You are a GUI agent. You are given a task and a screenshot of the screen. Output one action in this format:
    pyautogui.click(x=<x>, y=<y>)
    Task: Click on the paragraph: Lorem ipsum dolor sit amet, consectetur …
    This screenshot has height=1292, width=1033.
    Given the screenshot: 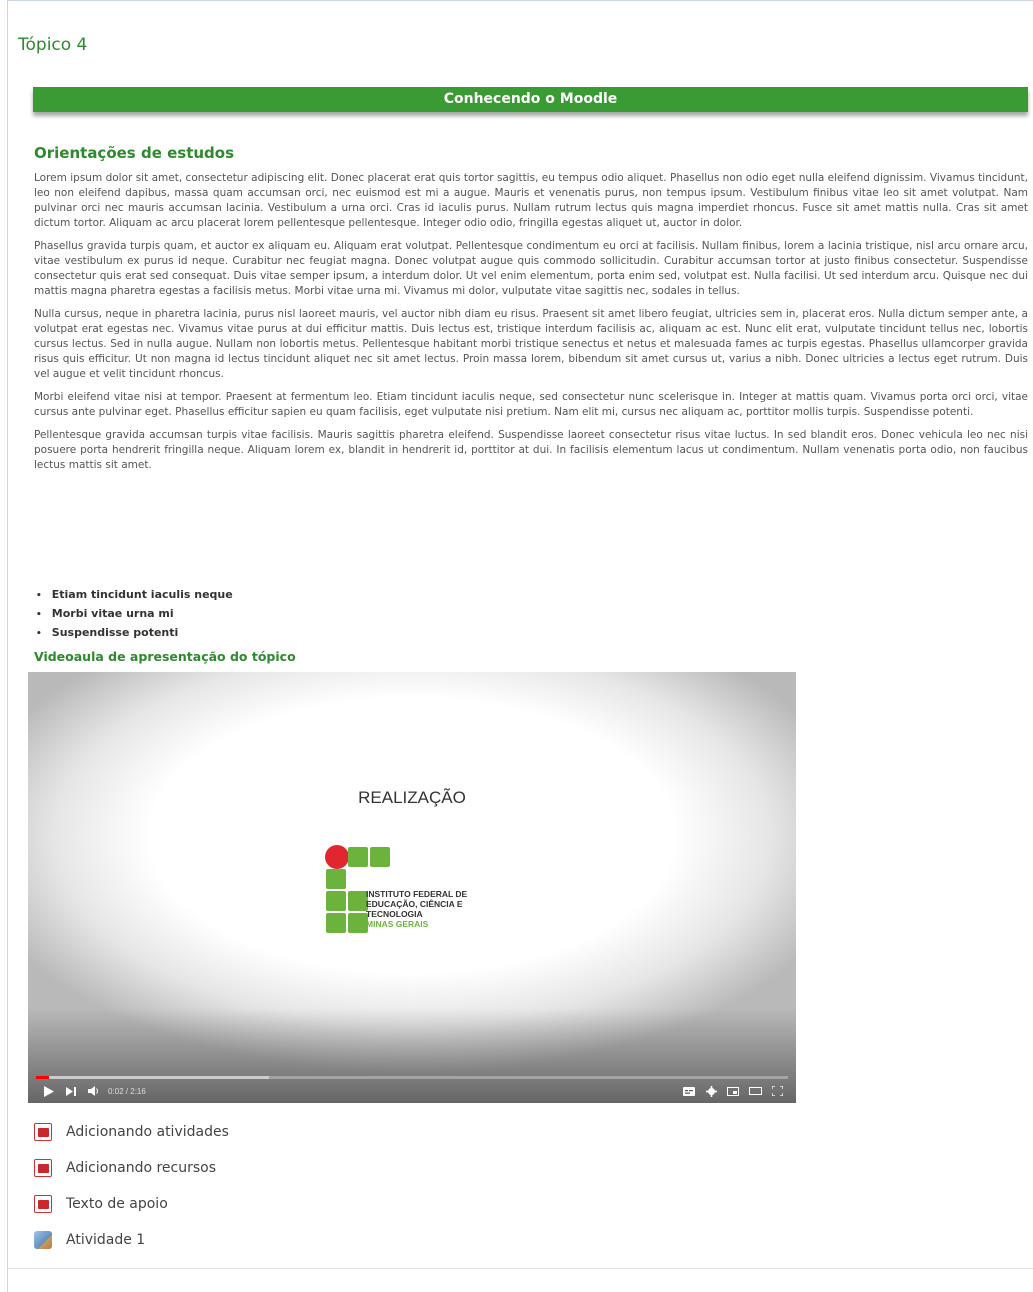 What is the action you would take?
    pyautogui.click(x=531, y=200)
    